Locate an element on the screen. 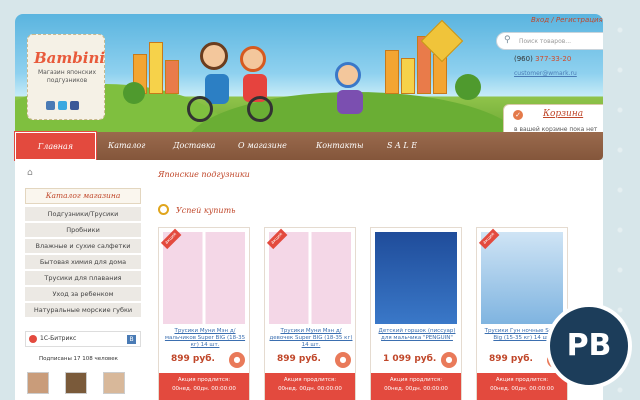 The height and width of the screenshot is (400, 640). sidebar-item-samples: Пробники is located at coordinates (83, 230).